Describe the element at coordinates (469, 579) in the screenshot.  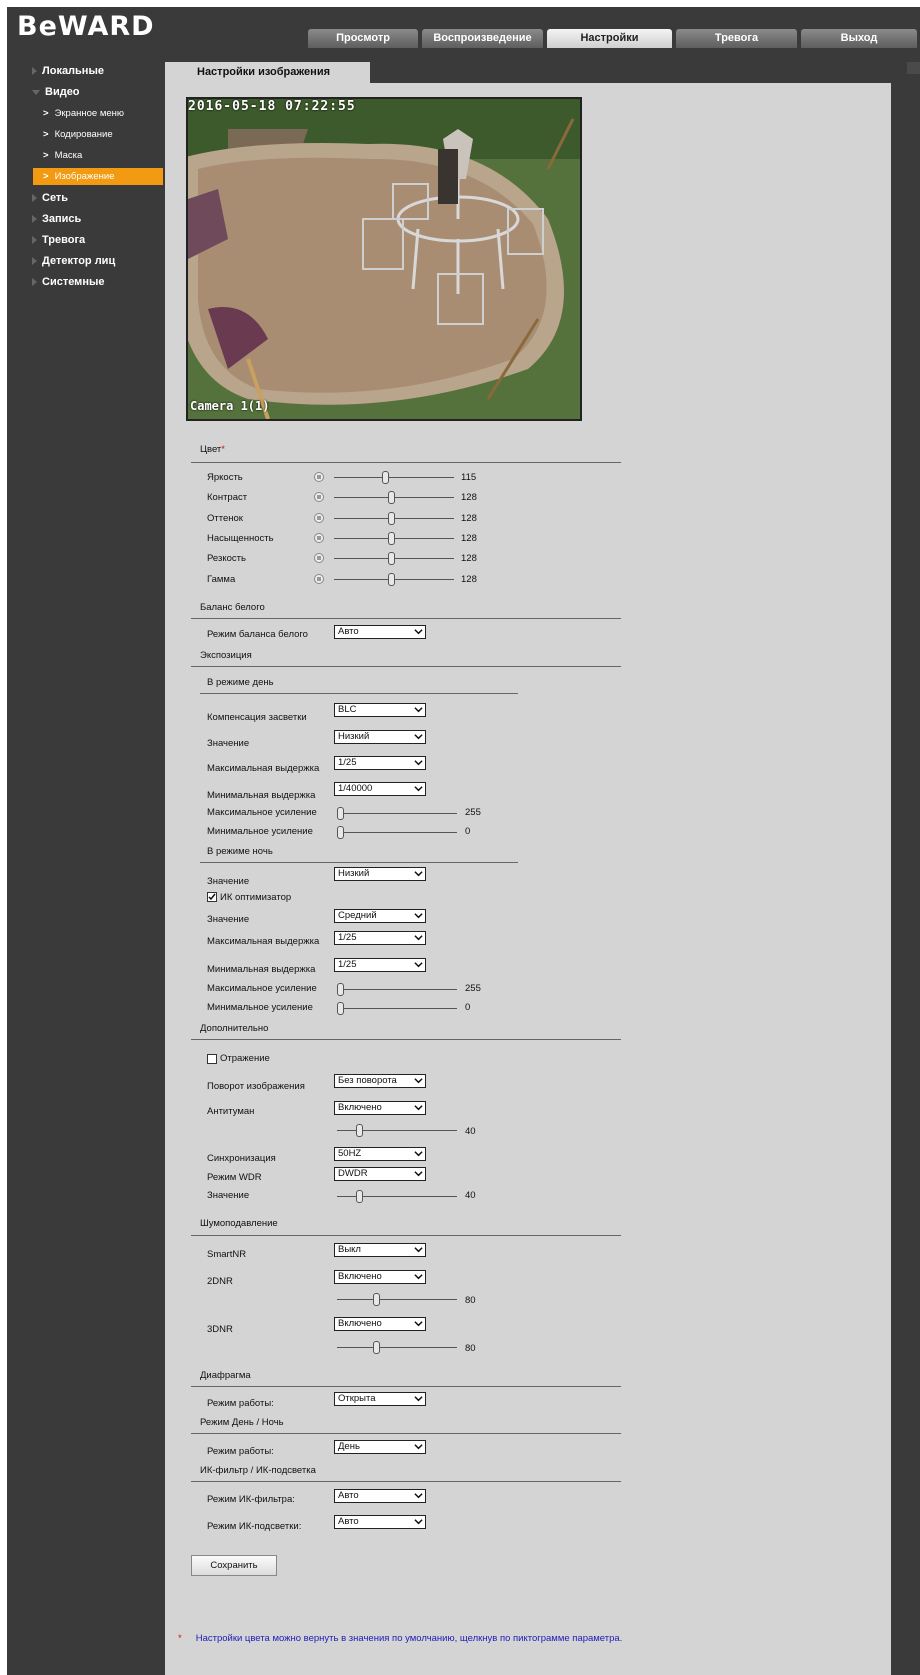
I see `color-row-value: 128` at that location.